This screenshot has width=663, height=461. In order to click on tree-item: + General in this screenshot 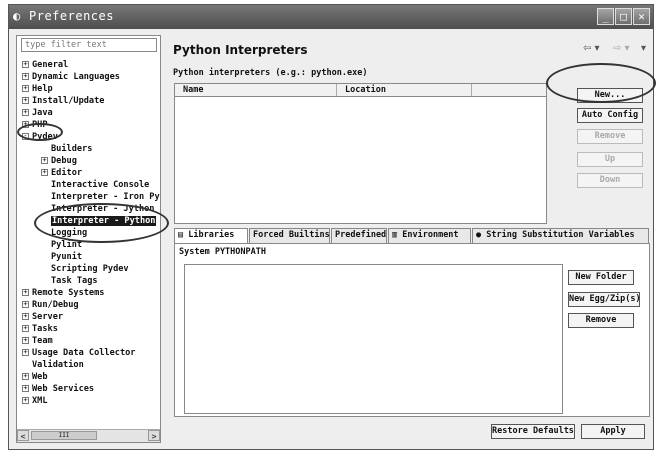, I will do `click(45, 66)`.